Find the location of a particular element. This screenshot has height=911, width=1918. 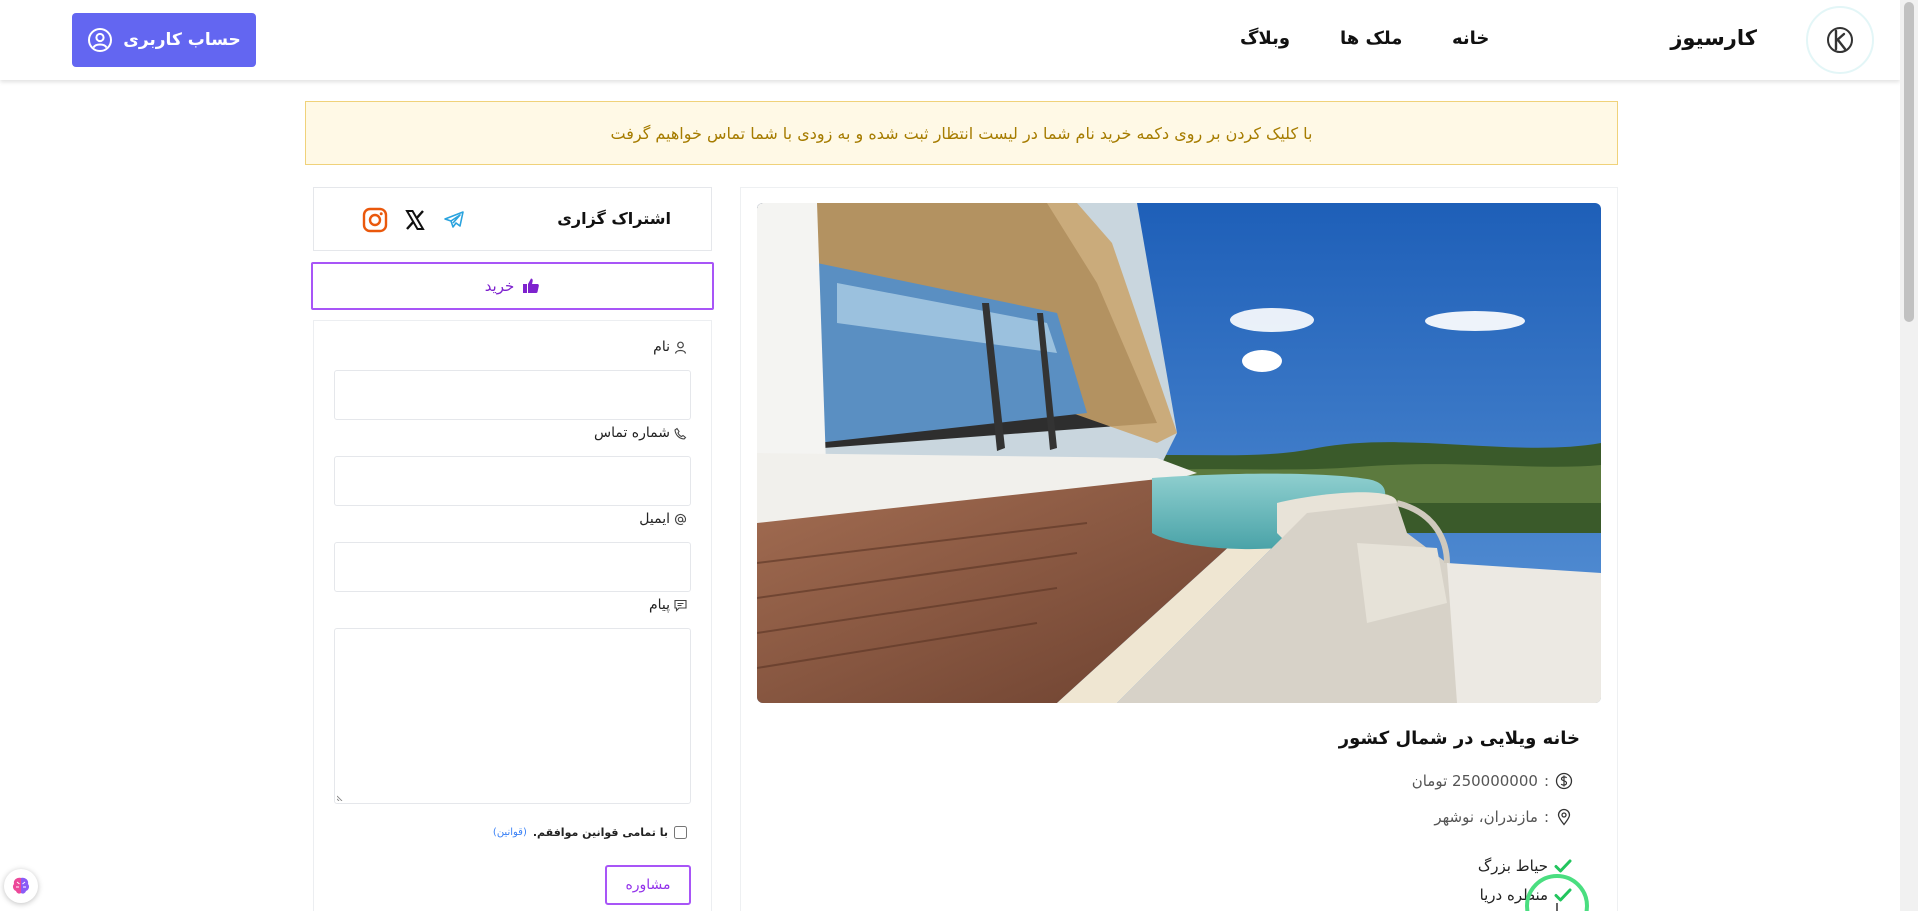

account-button-label: حساب کاربری is located at coordinates (182, 40).